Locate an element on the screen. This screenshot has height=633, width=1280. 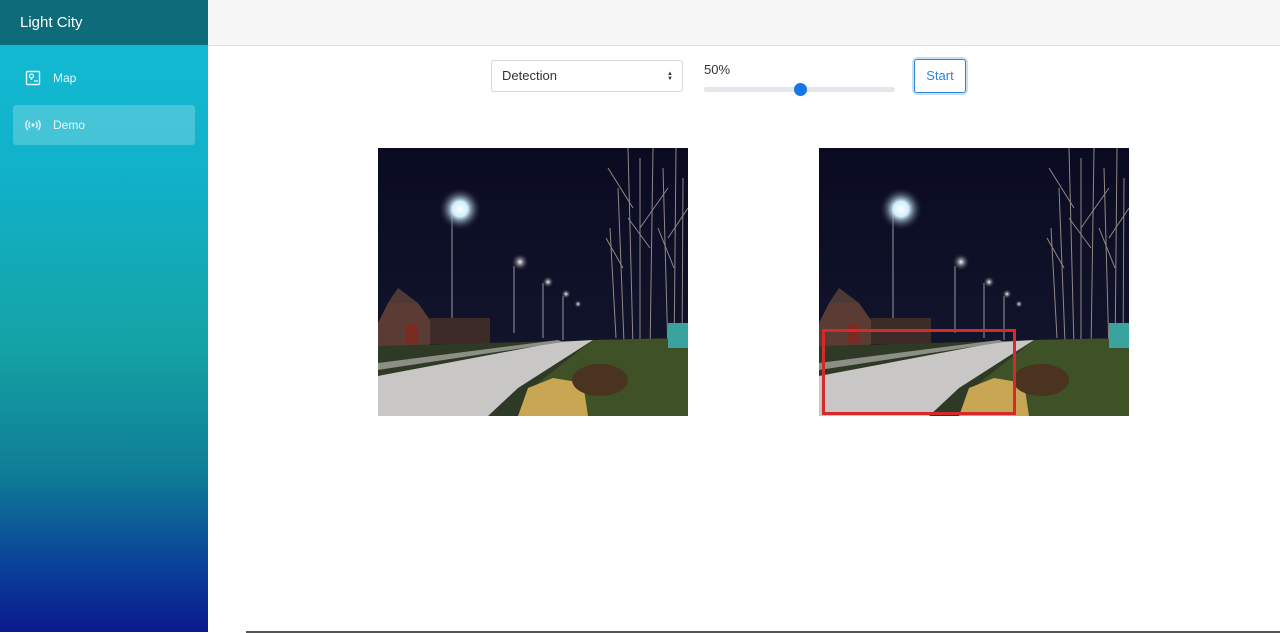
threshold-value: 50% is located at coordinates (717, 69).